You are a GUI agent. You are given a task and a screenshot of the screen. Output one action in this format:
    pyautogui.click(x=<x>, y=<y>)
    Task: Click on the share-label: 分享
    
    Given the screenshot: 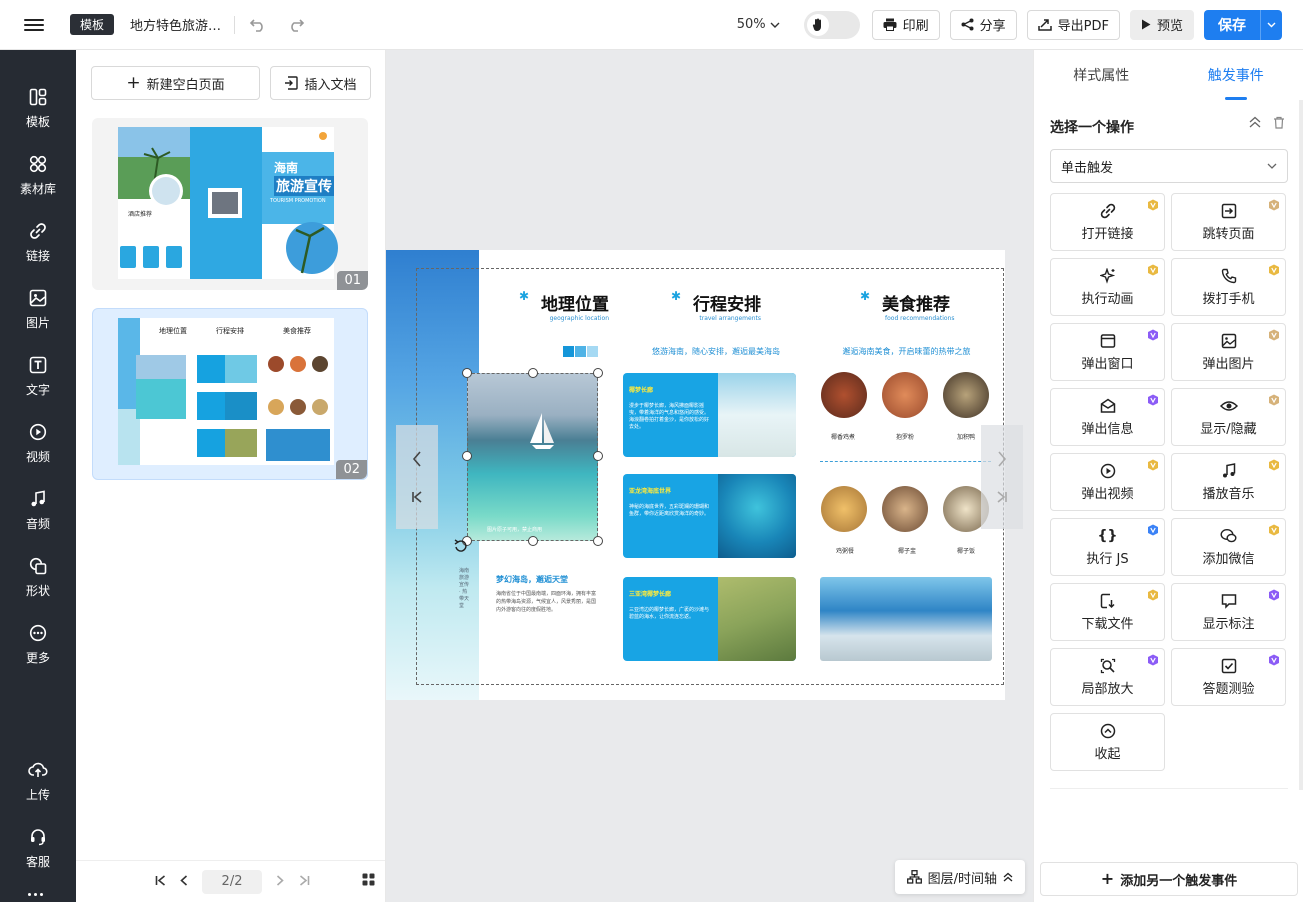 What is the action you would take?
    pyautogui.click(x=992, y=26)
    